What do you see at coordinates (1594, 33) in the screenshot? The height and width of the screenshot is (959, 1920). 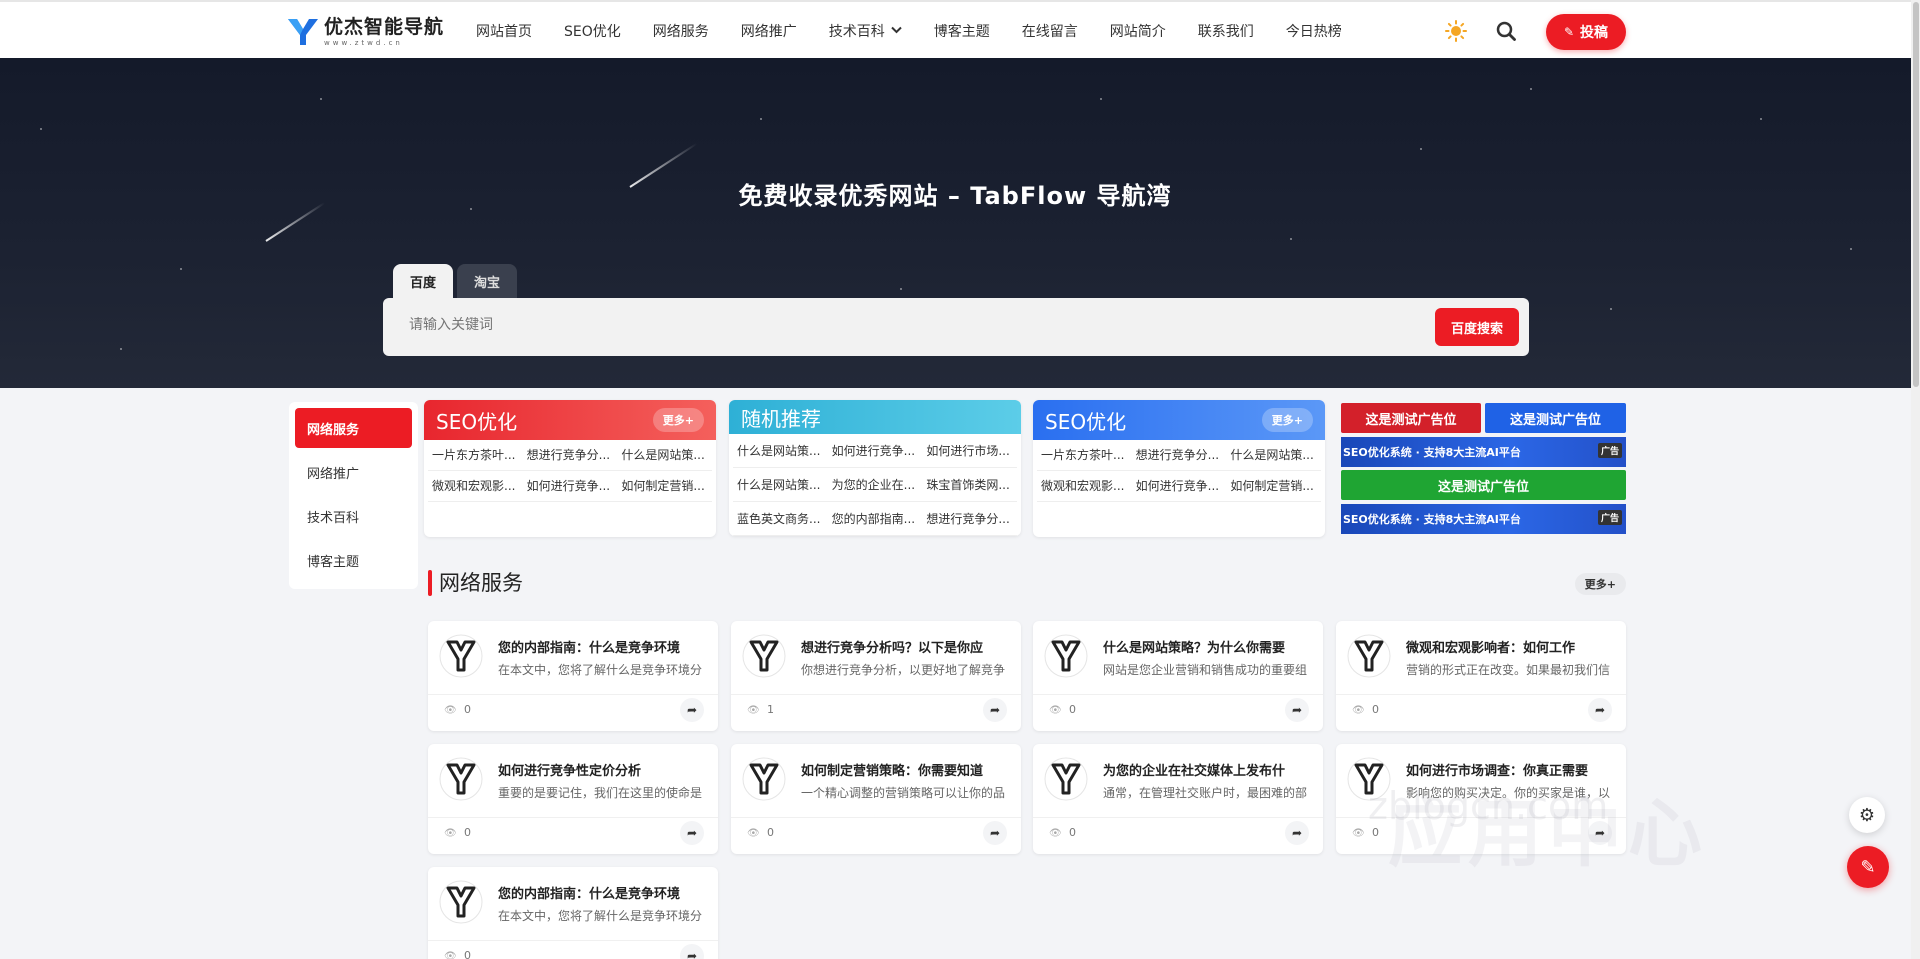 I see `submit-label: 投稿` at bounding box center [1594, 33].